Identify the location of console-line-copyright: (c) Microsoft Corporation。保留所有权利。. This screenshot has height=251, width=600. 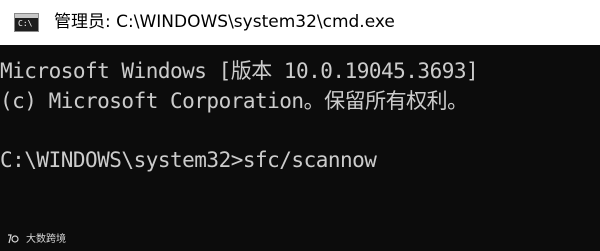
(234, 101).